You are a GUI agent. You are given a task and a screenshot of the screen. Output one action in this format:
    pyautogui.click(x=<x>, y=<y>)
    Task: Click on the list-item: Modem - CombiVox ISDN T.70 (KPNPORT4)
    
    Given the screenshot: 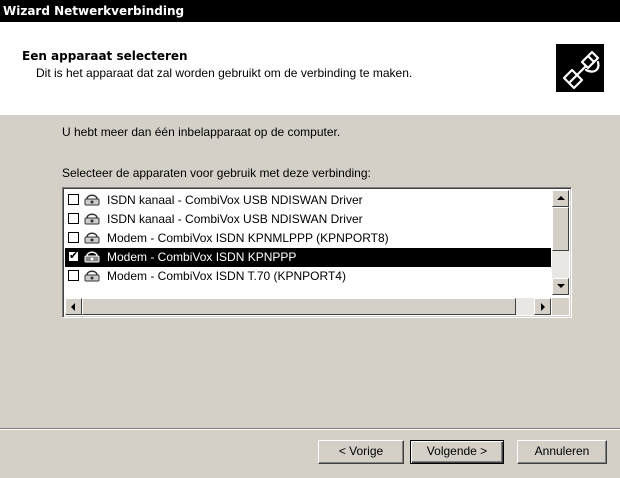 What is the action you would take?
    pyautogui.click(x=308, y=276)
    